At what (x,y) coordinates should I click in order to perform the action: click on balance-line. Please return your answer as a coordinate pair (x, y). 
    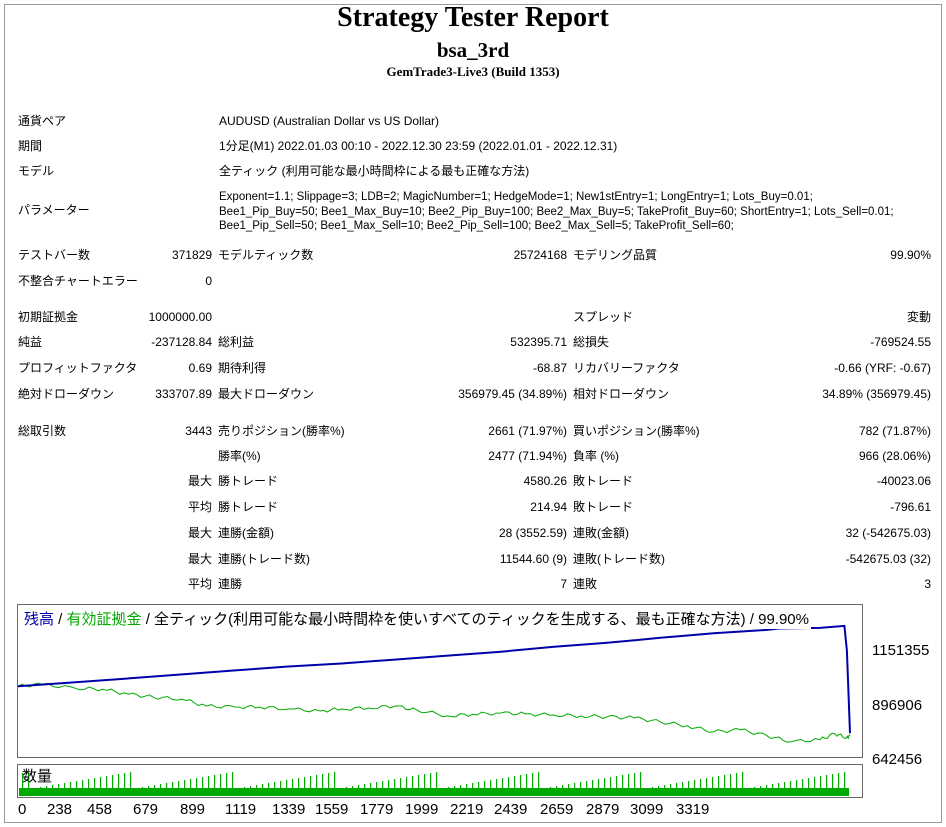
    Looking at the image, I should click on (434, 679).